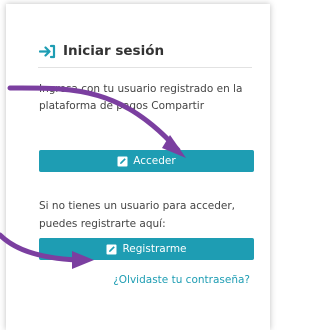 This screenshot has height=330, width=320. Describe the element at coordinates (96, 121) in the screenshot. I see `annotation-arrow-acceder` at that location.